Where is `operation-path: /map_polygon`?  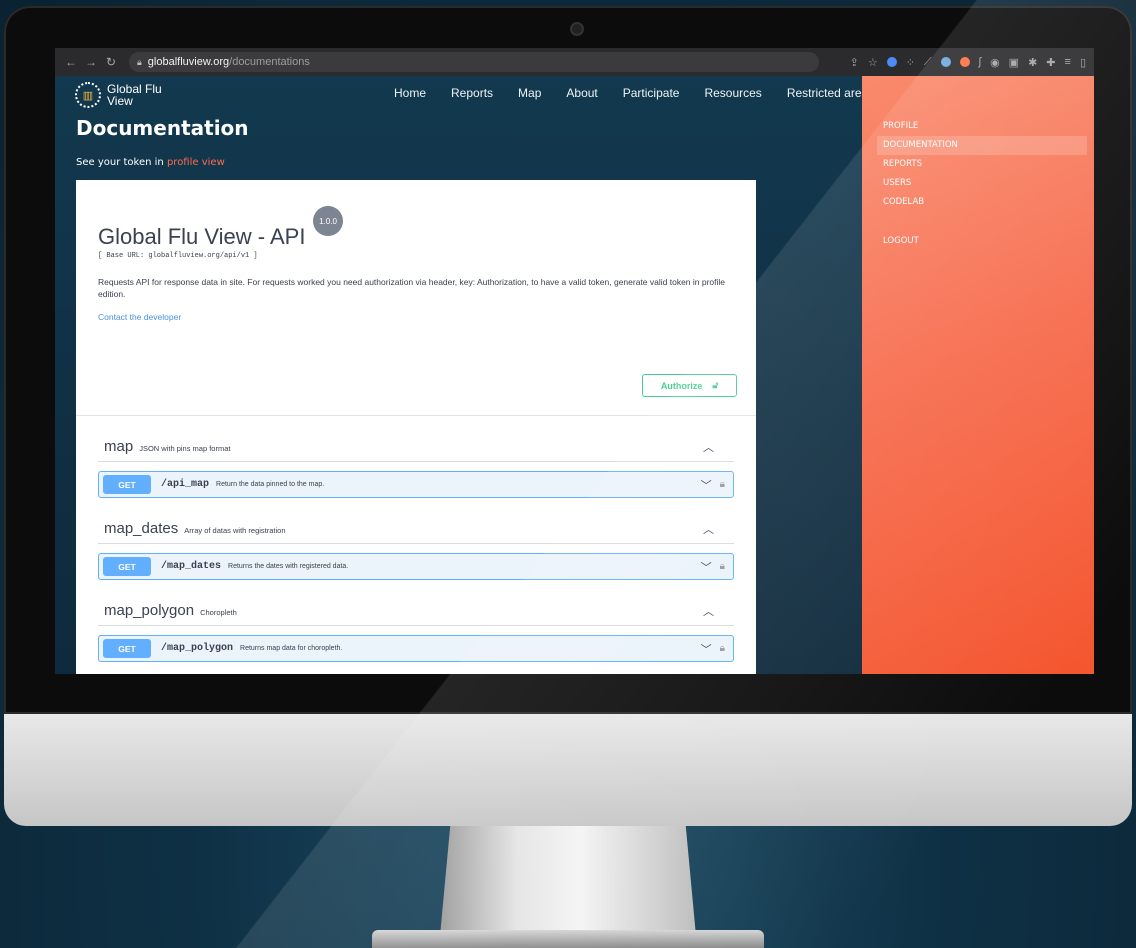 operation-path: /map_polygon is located at coordinates (197, 648).